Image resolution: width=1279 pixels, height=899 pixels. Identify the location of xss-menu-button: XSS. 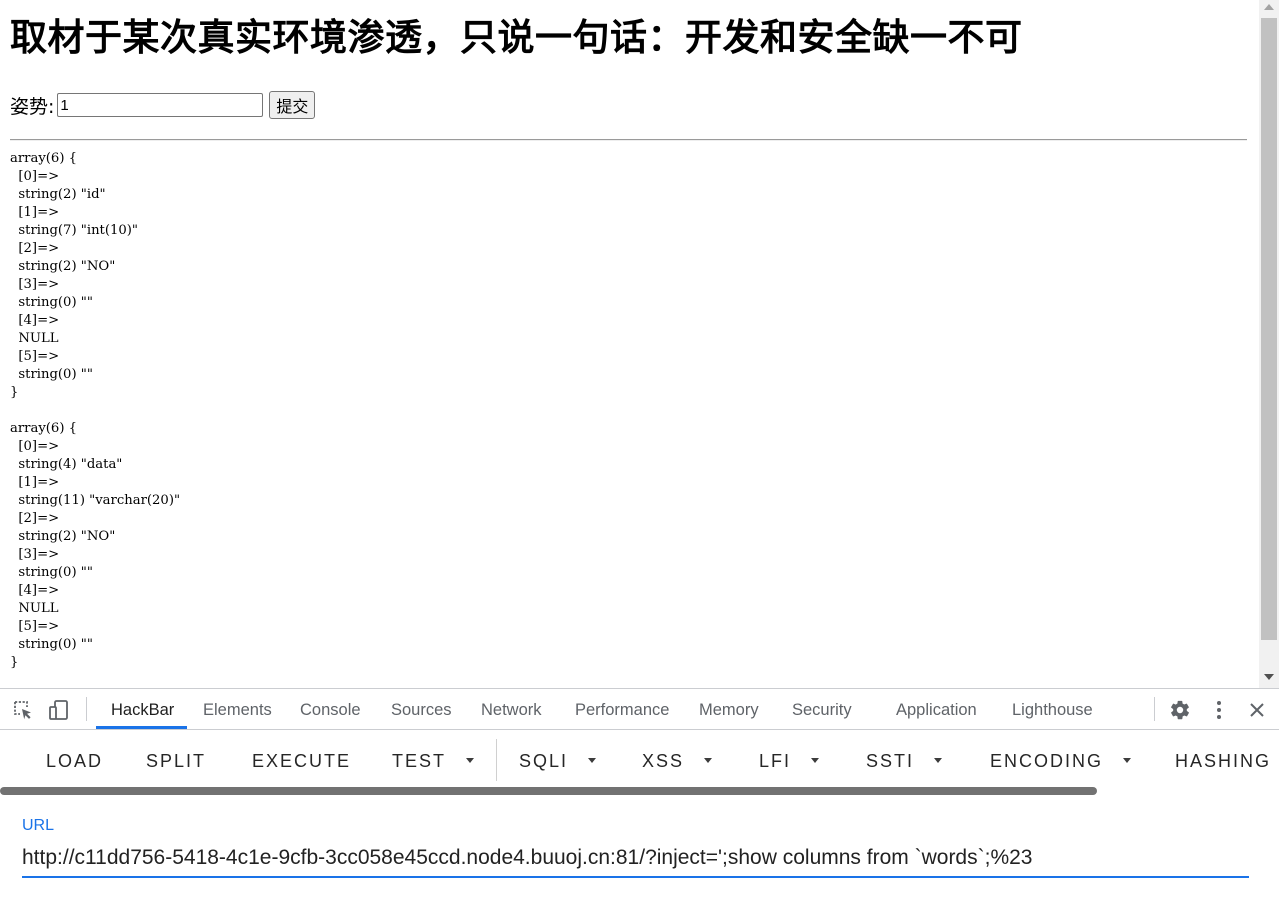
(677, 761).